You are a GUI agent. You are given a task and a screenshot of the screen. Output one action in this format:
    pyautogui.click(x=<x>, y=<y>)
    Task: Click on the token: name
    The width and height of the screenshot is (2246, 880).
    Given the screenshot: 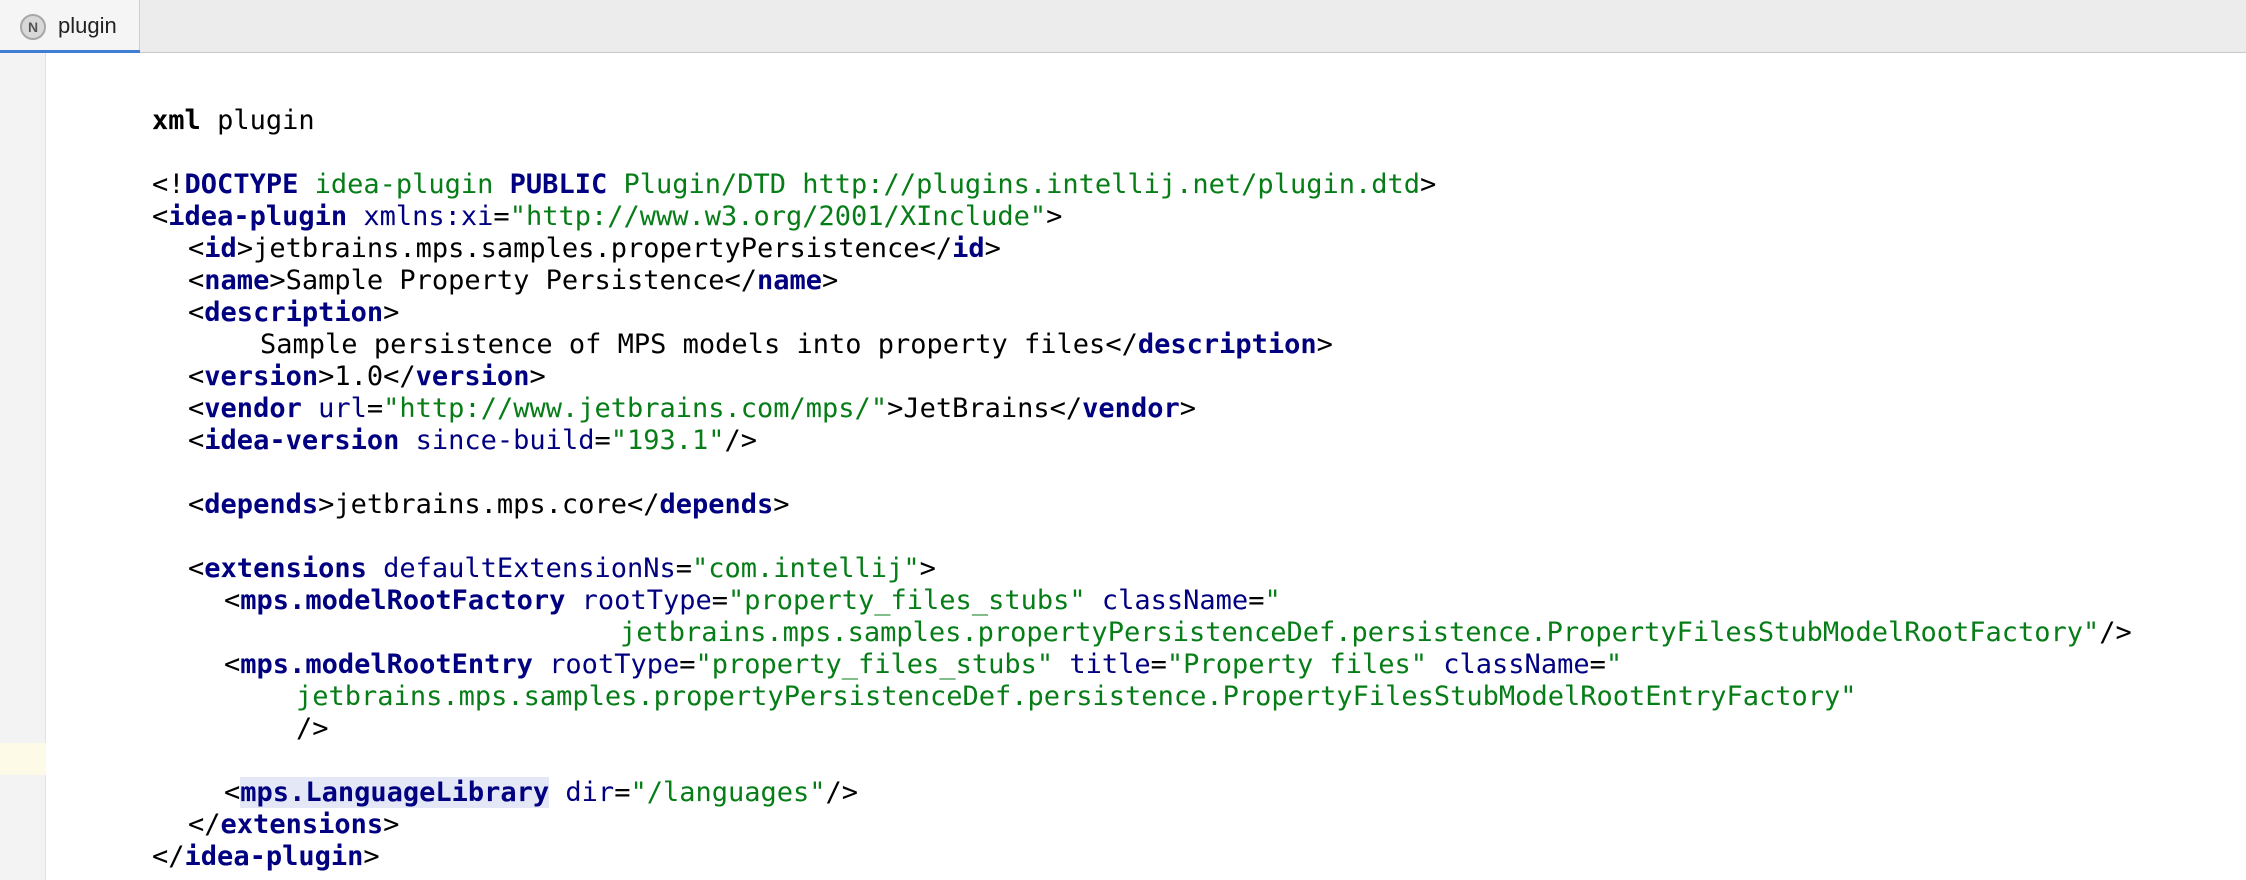 What is the action you would take?
    pyautogui.click(x=790, y=280)
    